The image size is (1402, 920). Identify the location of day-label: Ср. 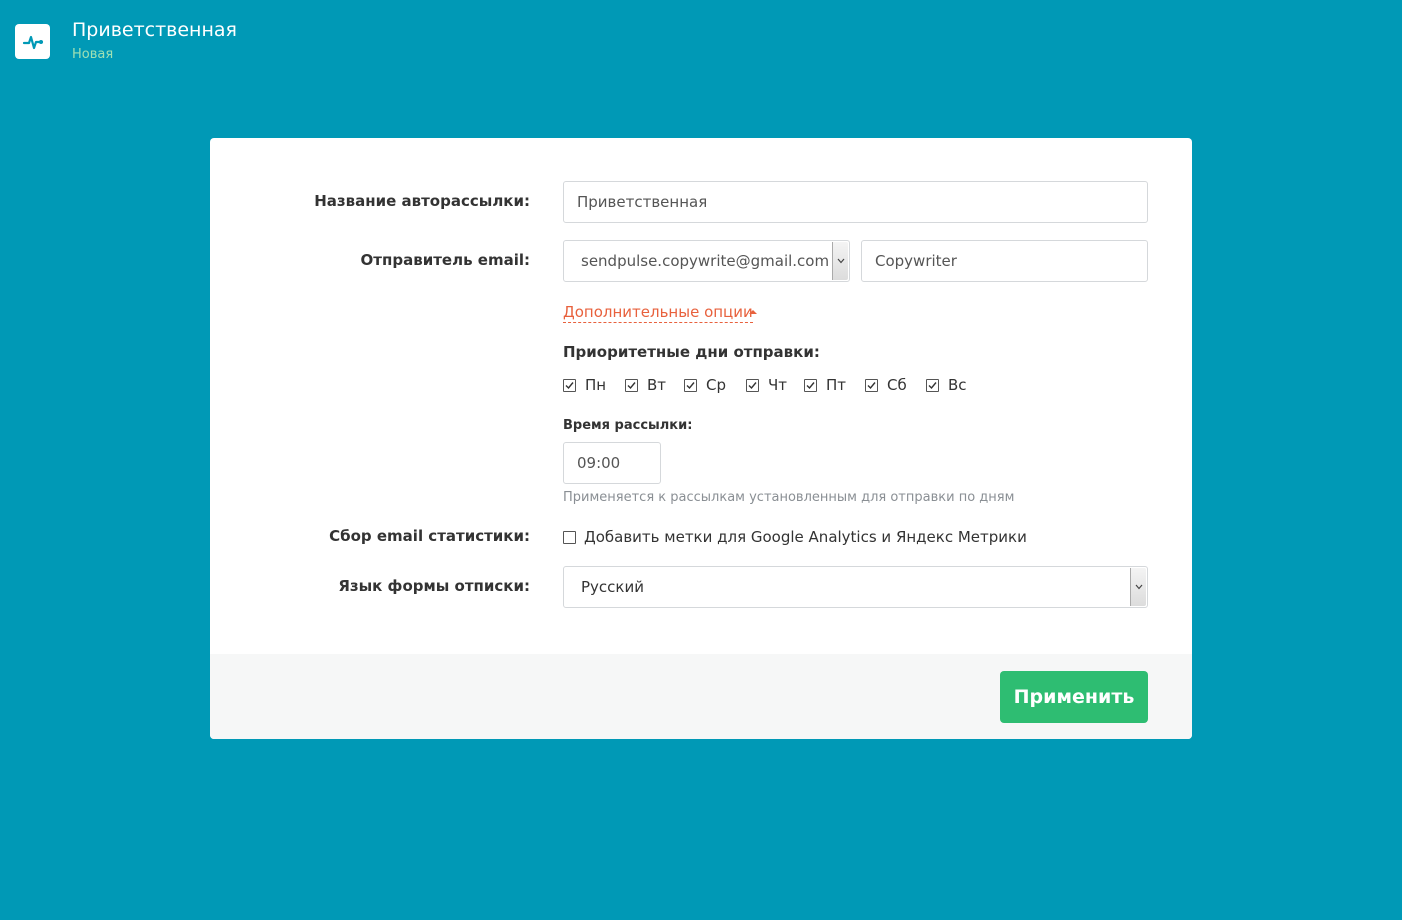
(716, 385).